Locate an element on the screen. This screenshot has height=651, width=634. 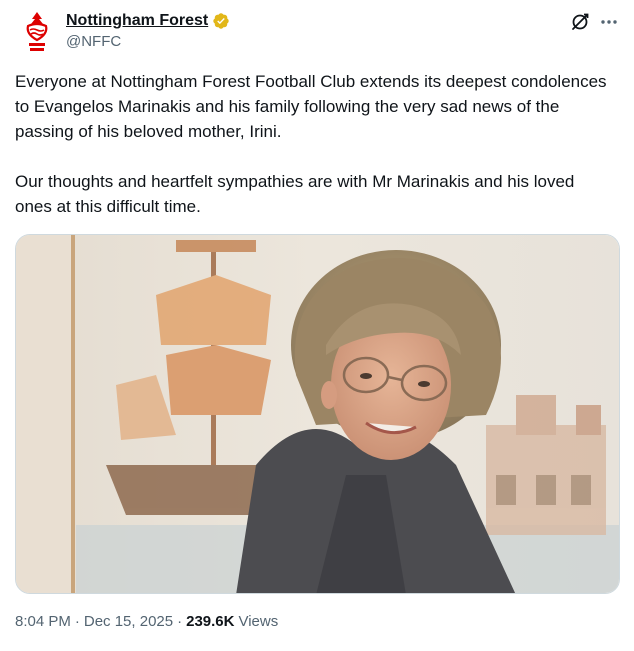
grok-icon is located at coordinates (580, 22).